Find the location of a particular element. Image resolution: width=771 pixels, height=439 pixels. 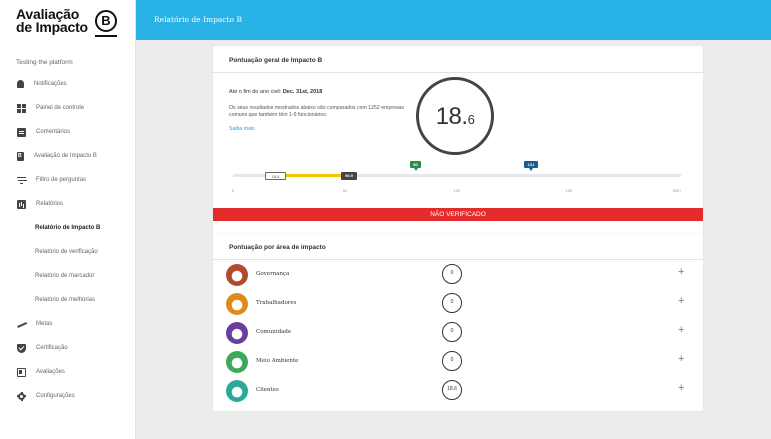

sidebar-item-notificacoes: Notificações is located at coordinates (68, 84).